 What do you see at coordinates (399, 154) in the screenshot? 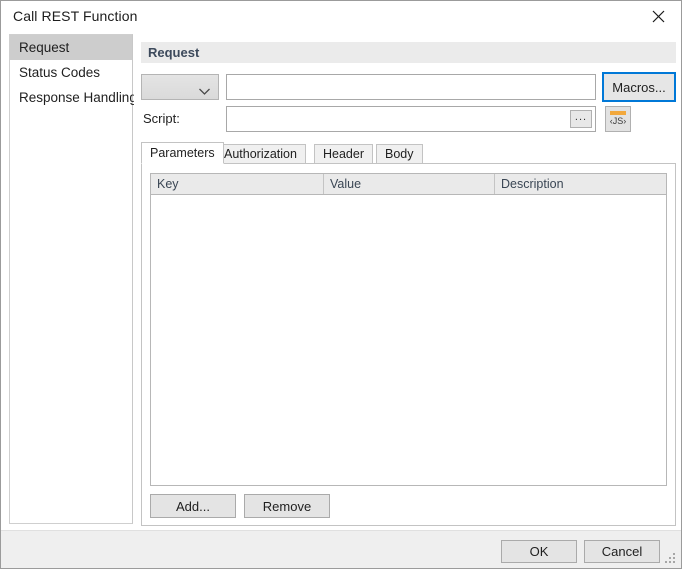
I see `tab-body: Body` at bounding box center [399, 154].